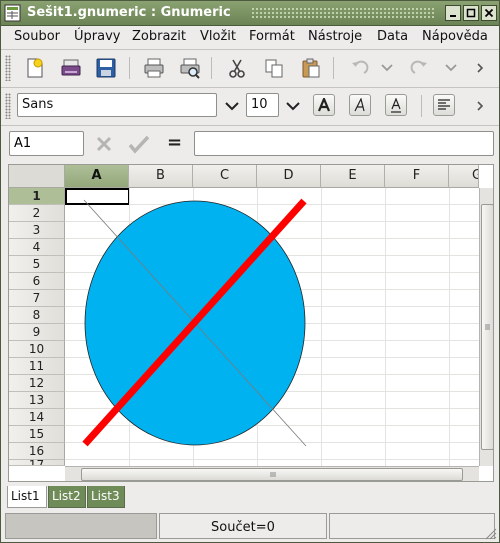 This screenshot has height=543, width=500. What do you see at coordinates (451, 68) in the screenshot?
I see `redo-history-dropdown` at bounding box center [451, 68].